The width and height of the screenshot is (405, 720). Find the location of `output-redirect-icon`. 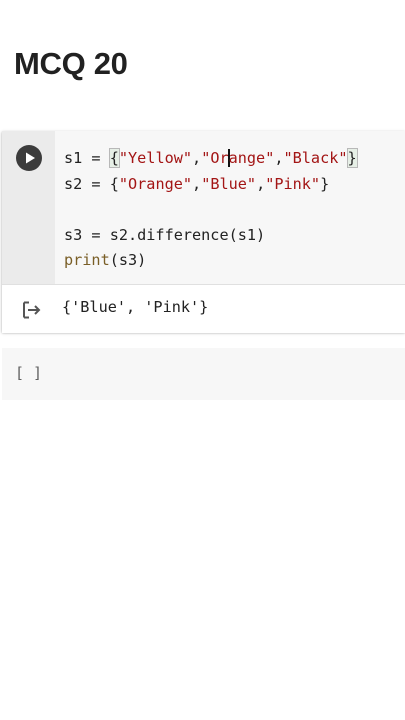

output-redirect-icon is located at coordinates (32, 310).